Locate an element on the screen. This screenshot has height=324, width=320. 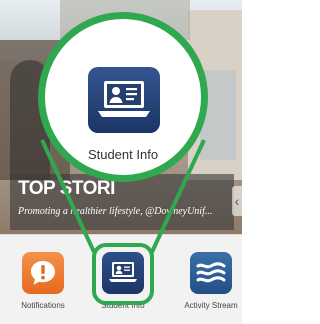
app-label-notifications: Notifications is located at coordinates (43, 305).